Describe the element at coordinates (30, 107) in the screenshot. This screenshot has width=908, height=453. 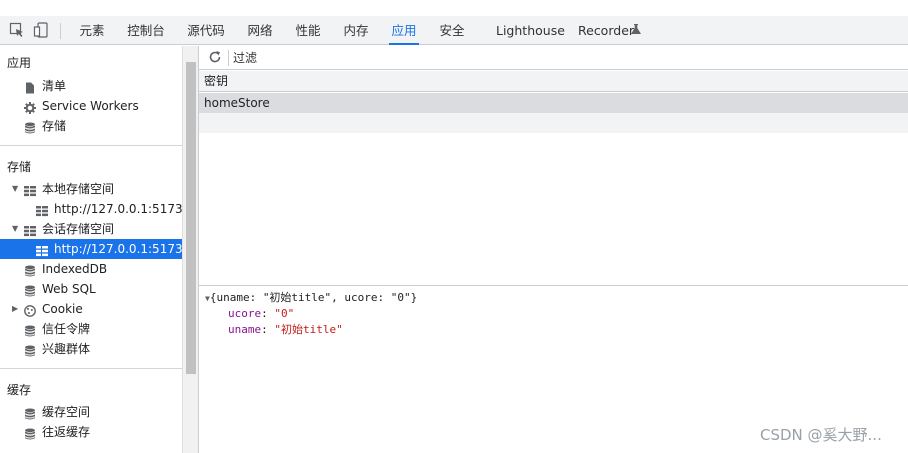
I see `gear-icon` at that location.